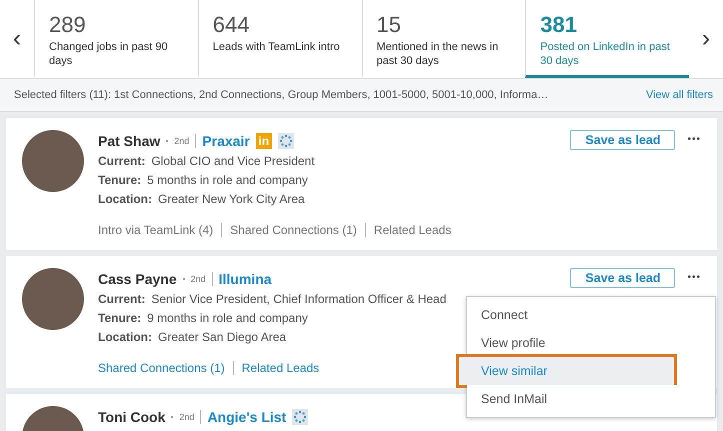 The width and height of the screenshot is (723, 431). Describe the element at coordinates (203, 180) in the screenshot. I see `lead-detail: Tenure: 5 months in role and company` at that location.